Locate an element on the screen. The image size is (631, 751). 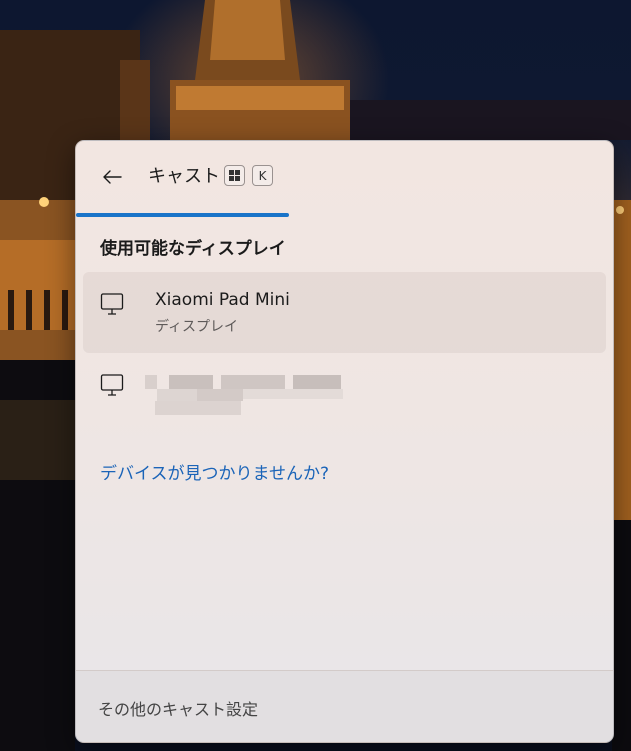
back-button is located at coordinates (112, 177).